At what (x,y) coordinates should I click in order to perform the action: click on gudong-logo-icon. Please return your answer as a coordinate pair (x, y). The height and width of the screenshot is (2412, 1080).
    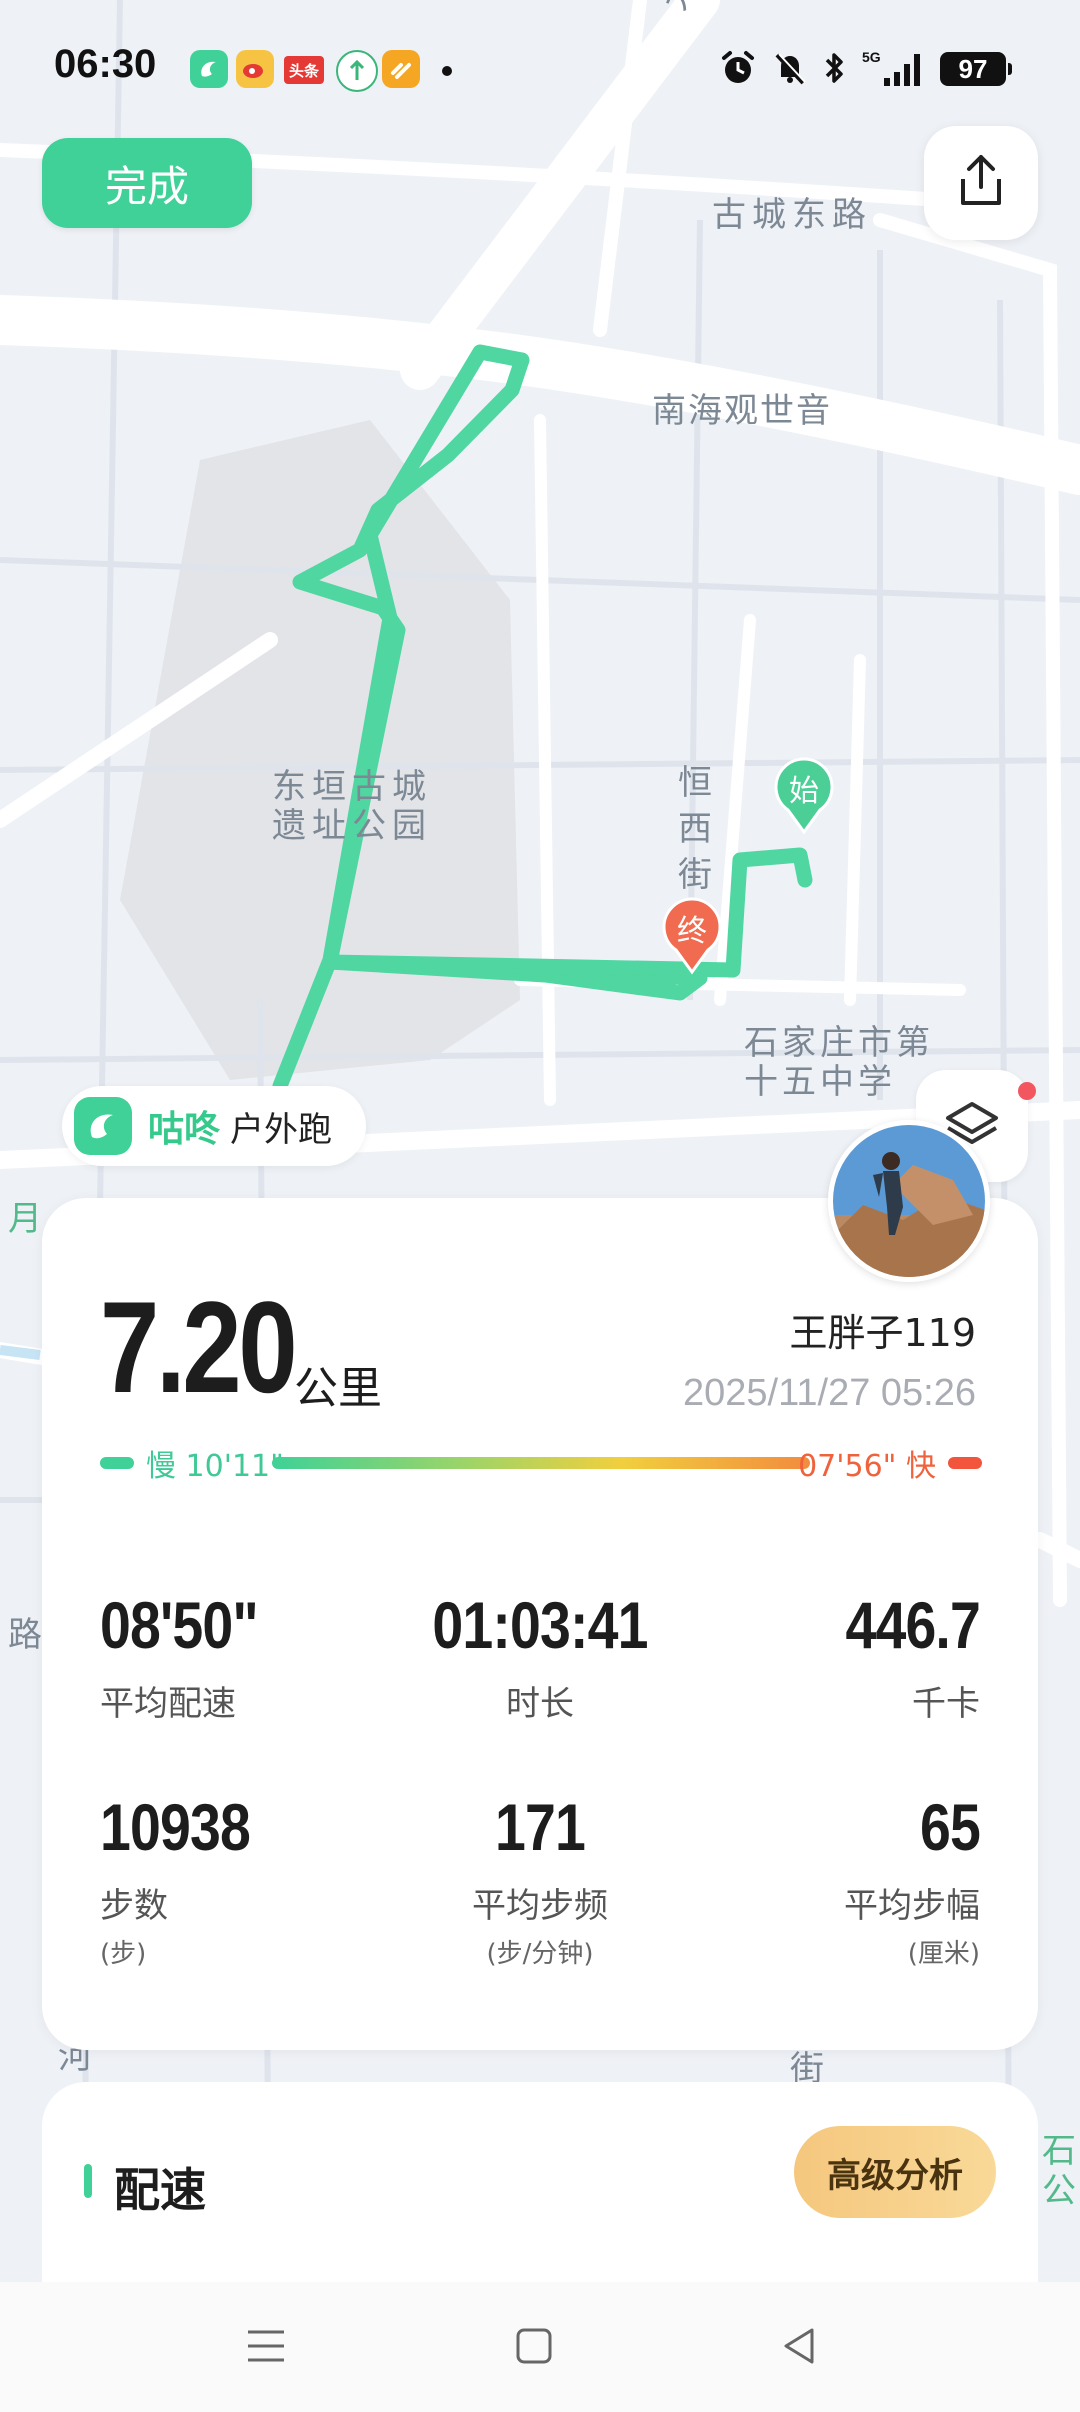
    Looking at the image, I should click on (103, 1126).